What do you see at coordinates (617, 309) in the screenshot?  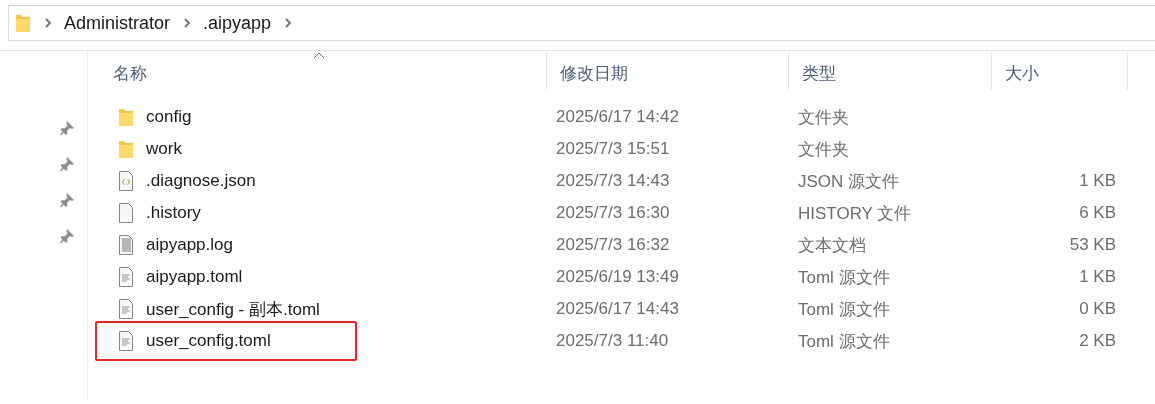 I see `modified-date: 2025/6/17 14:43` at bounding box center [617, 309].